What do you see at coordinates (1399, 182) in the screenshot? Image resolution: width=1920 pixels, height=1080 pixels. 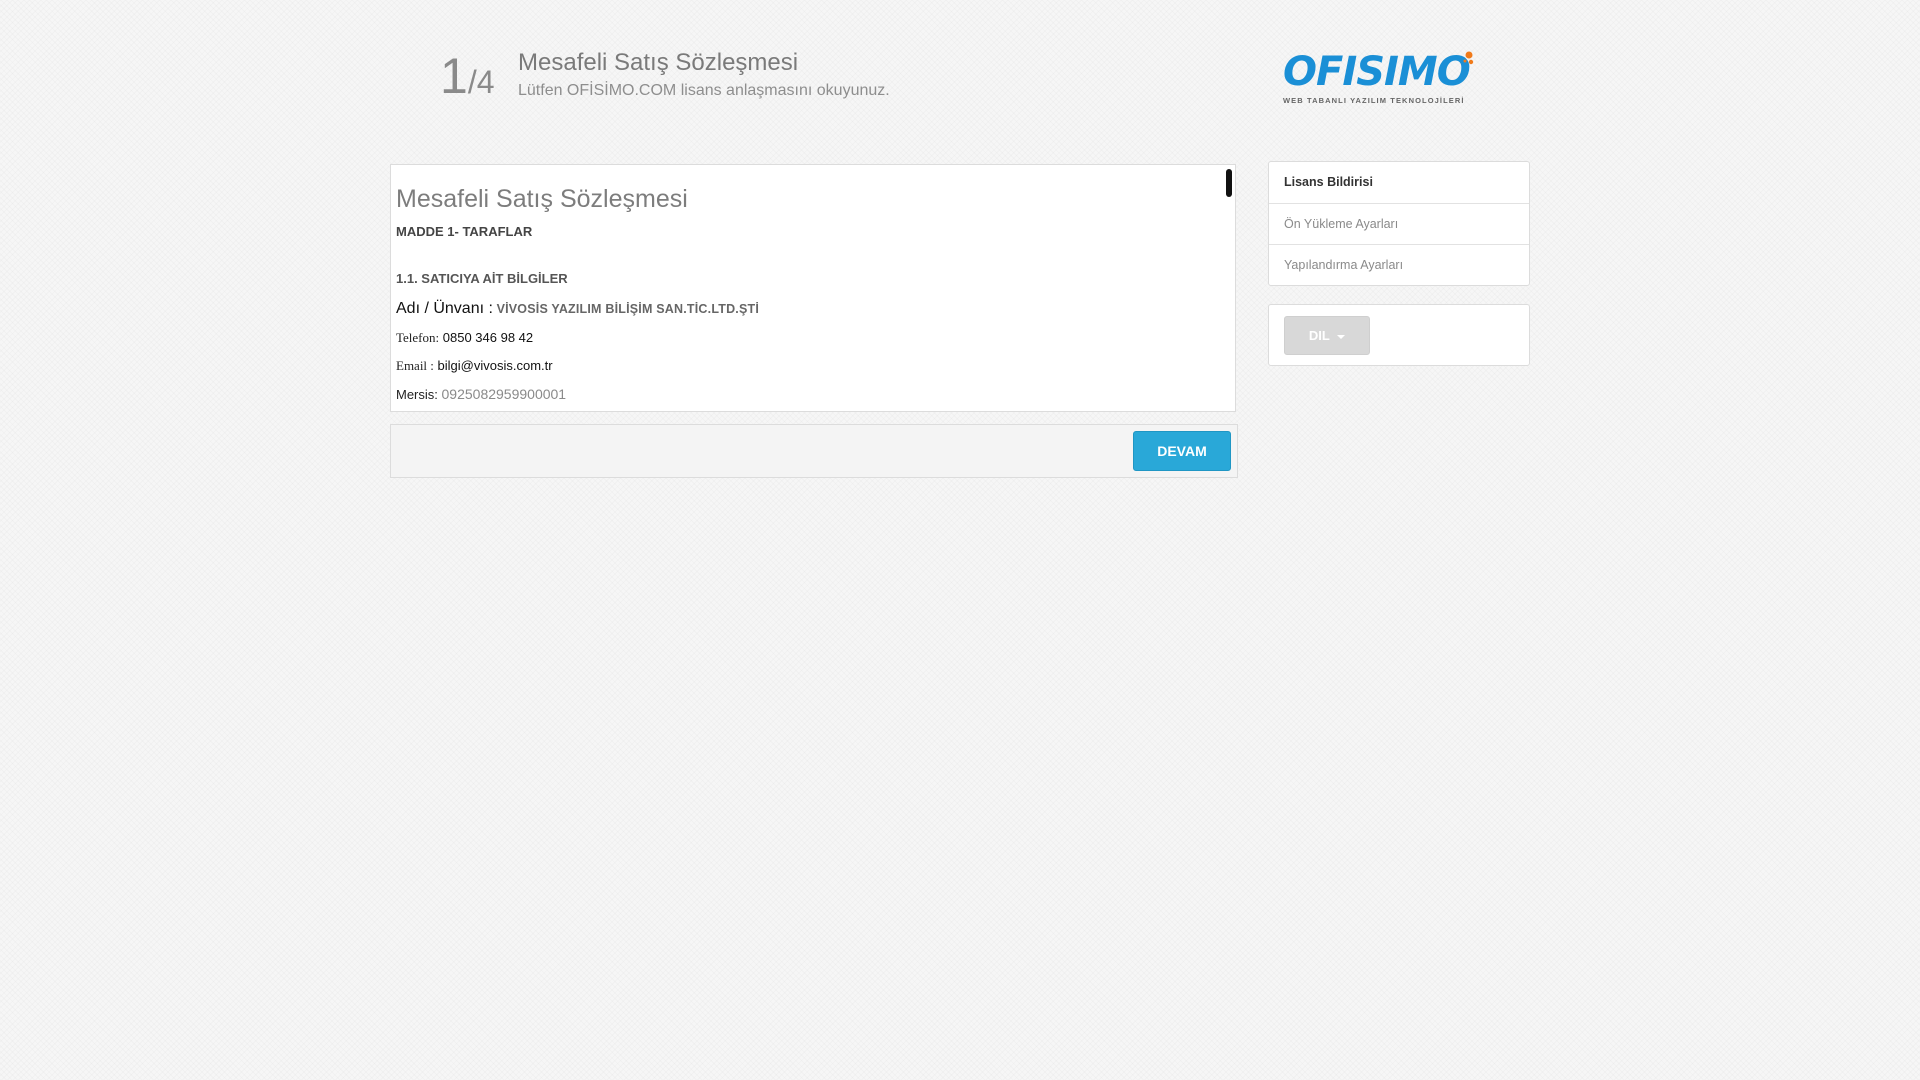 I see `step-item-license: Lisans Bildirisi` at bounding box center [1399, 182].